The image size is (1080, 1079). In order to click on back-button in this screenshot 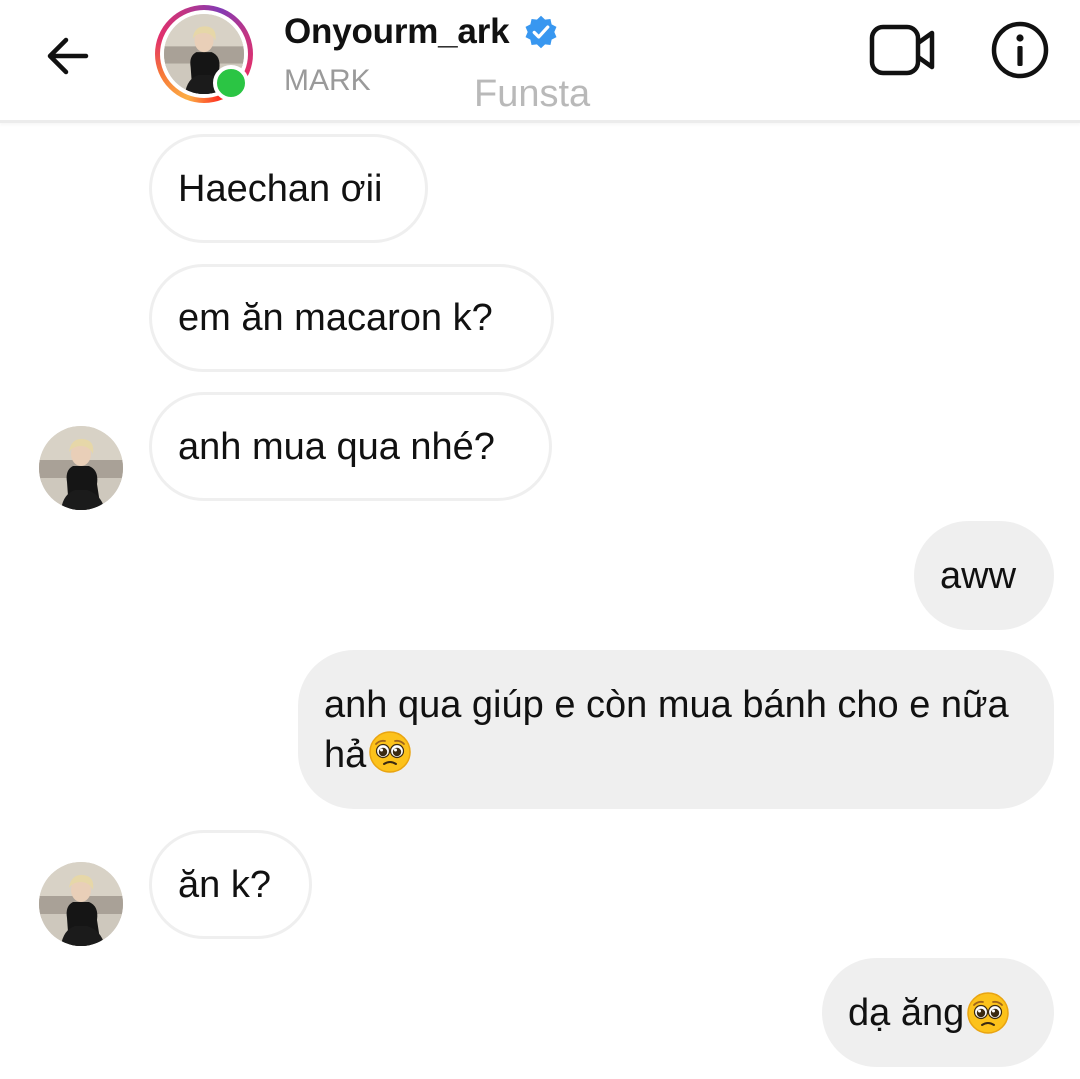, I will do `click(66, 56)`.